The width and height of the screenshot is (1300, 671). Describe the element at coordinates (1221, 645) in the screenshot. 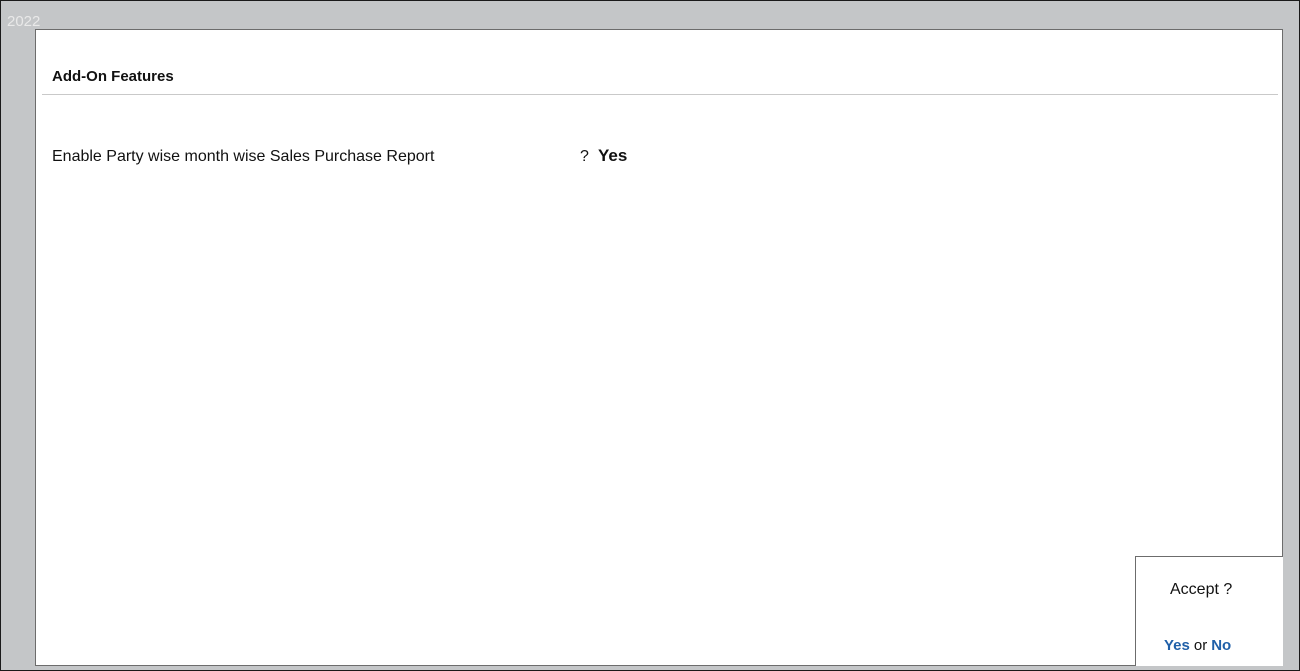

I see `accept-no-button: No` at that location.